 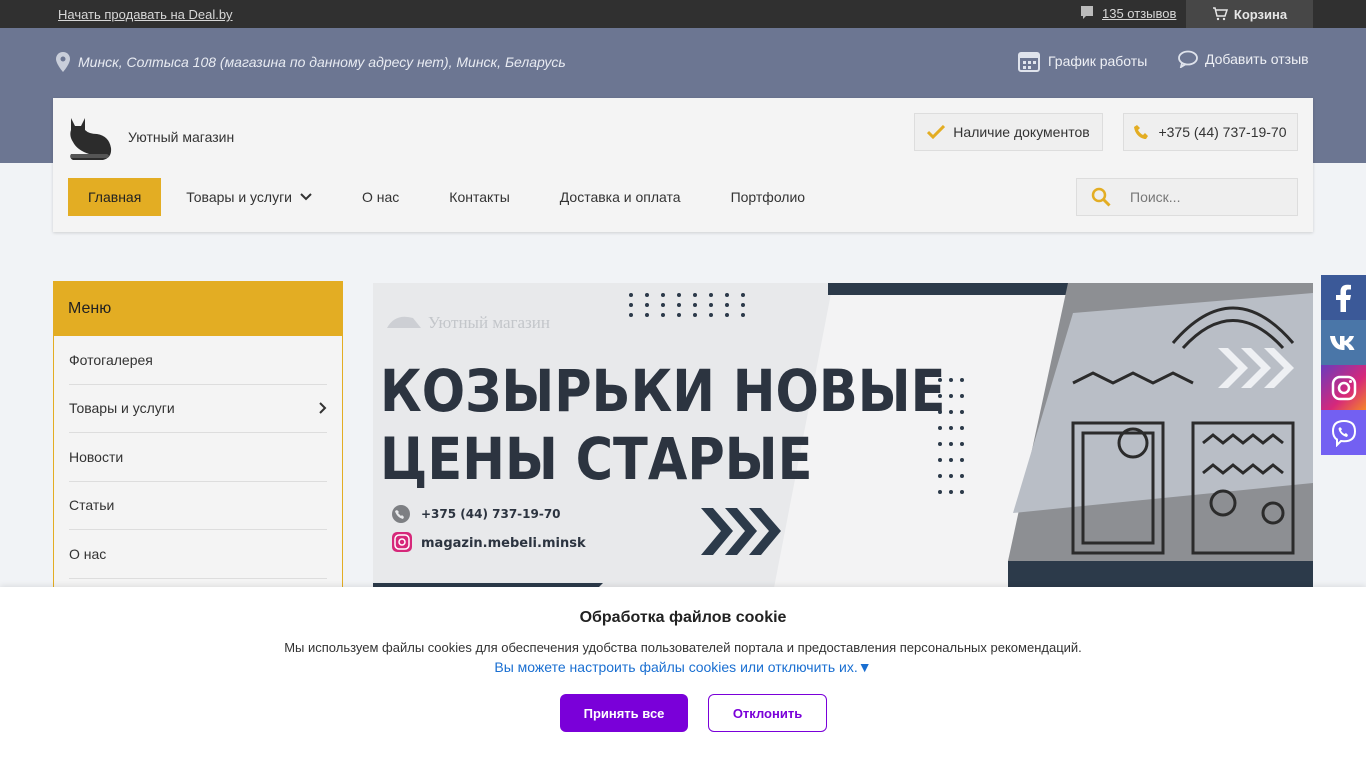 I want to click on add-review-link: Добавить отзыв, so click(x=1243, y=59).